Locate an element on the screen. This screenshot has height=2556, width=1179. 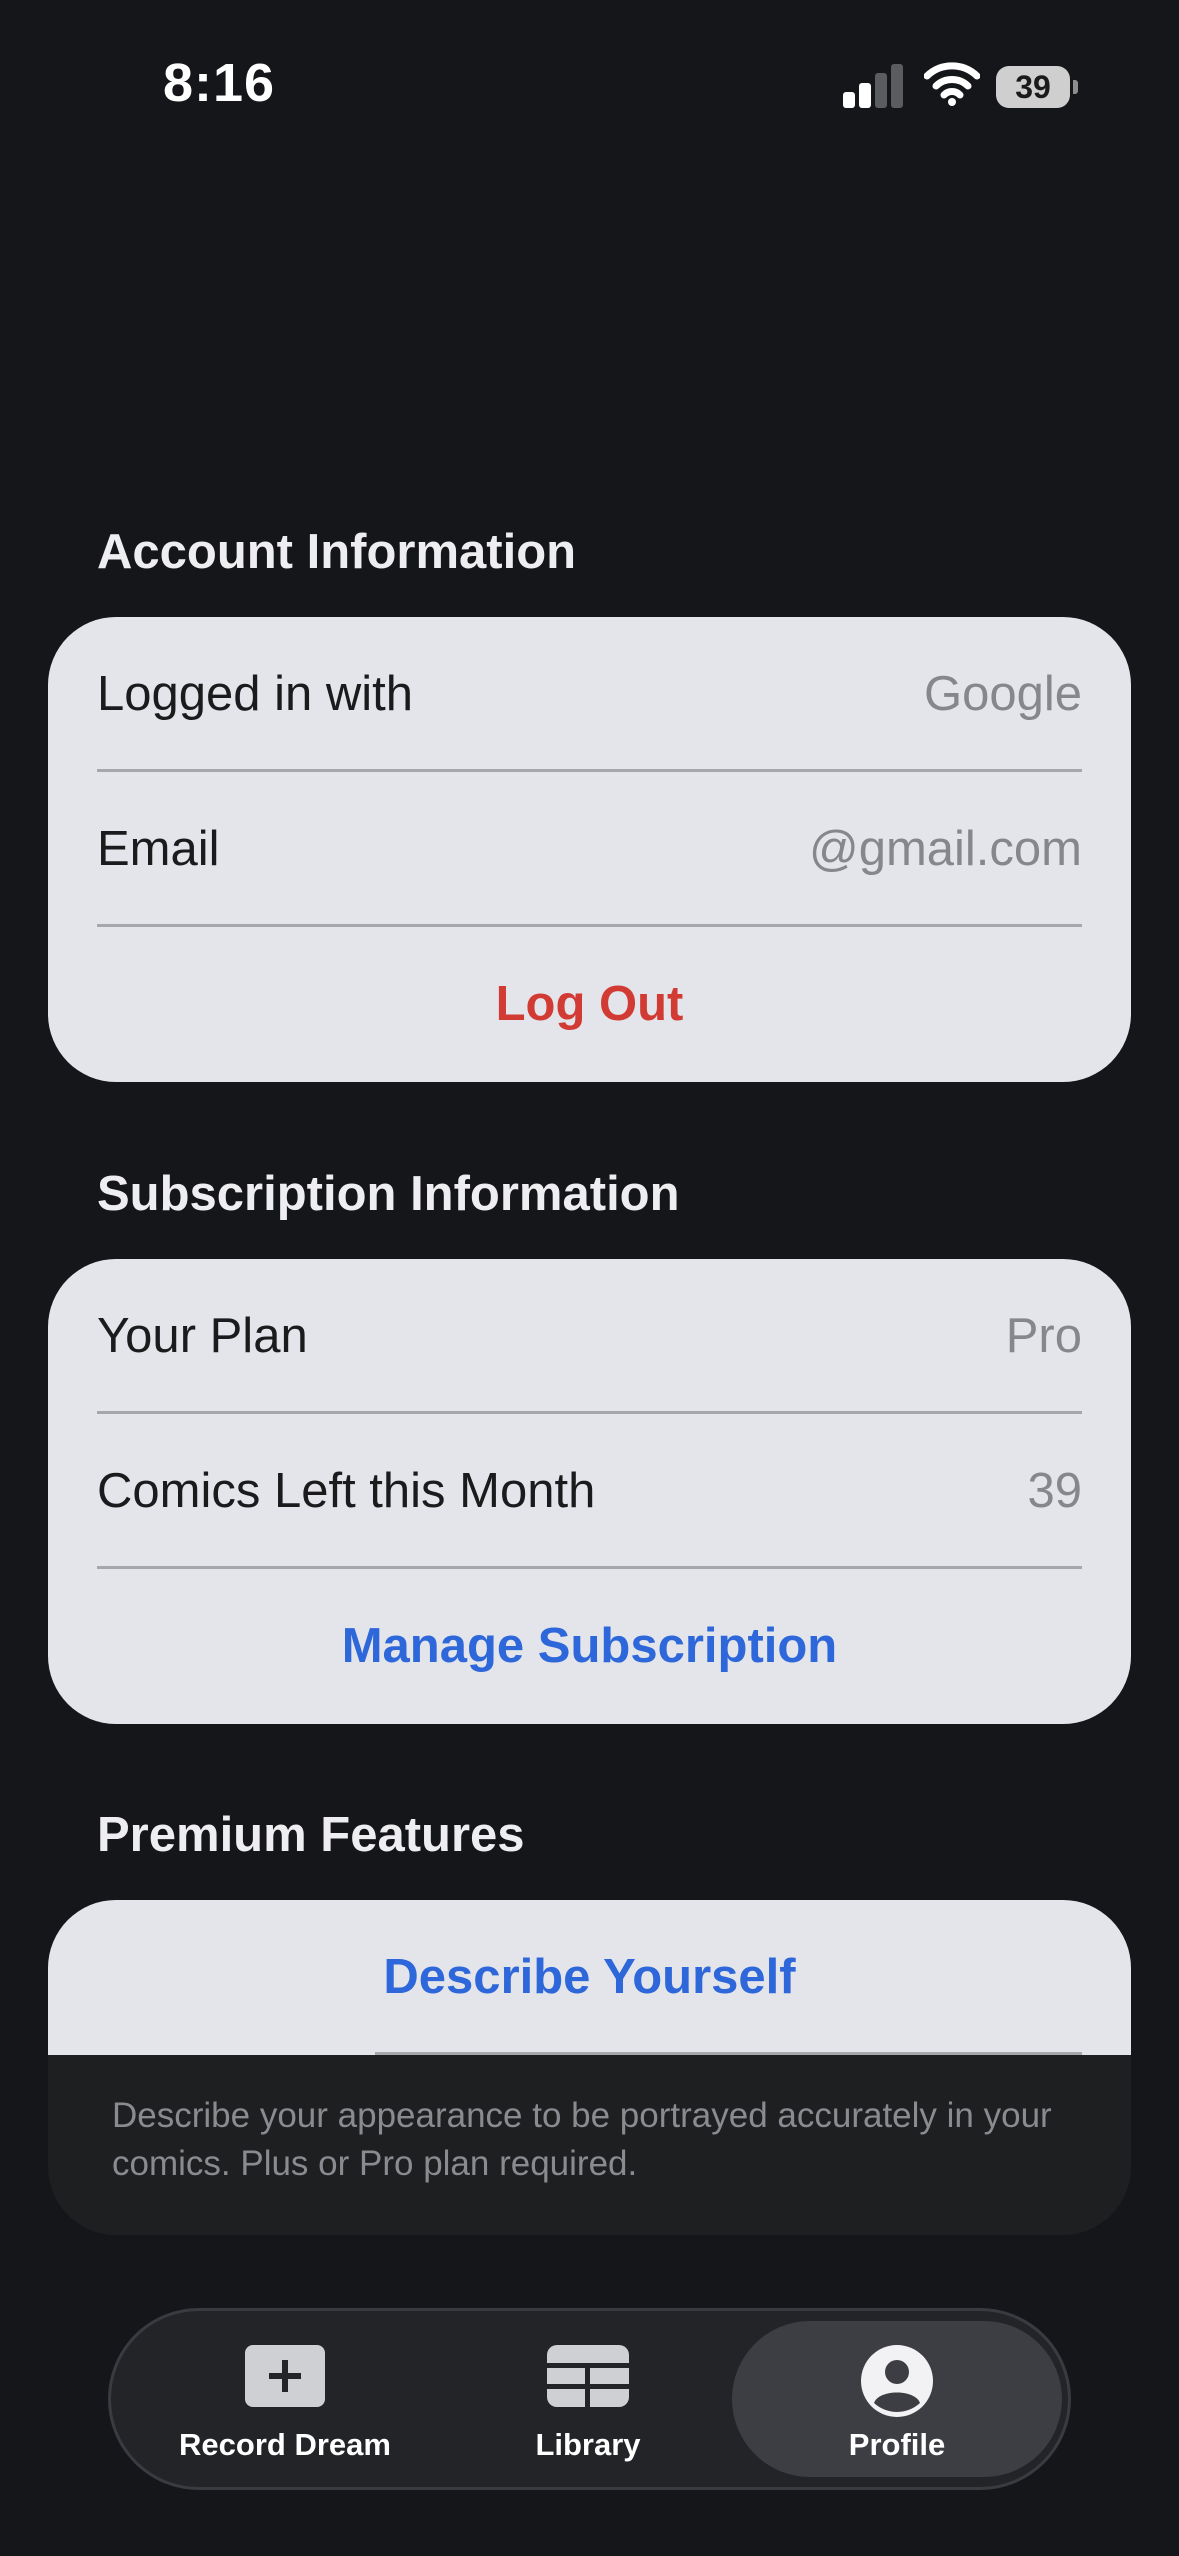
row-value: 39 is located at coordinates (1054, 1491).